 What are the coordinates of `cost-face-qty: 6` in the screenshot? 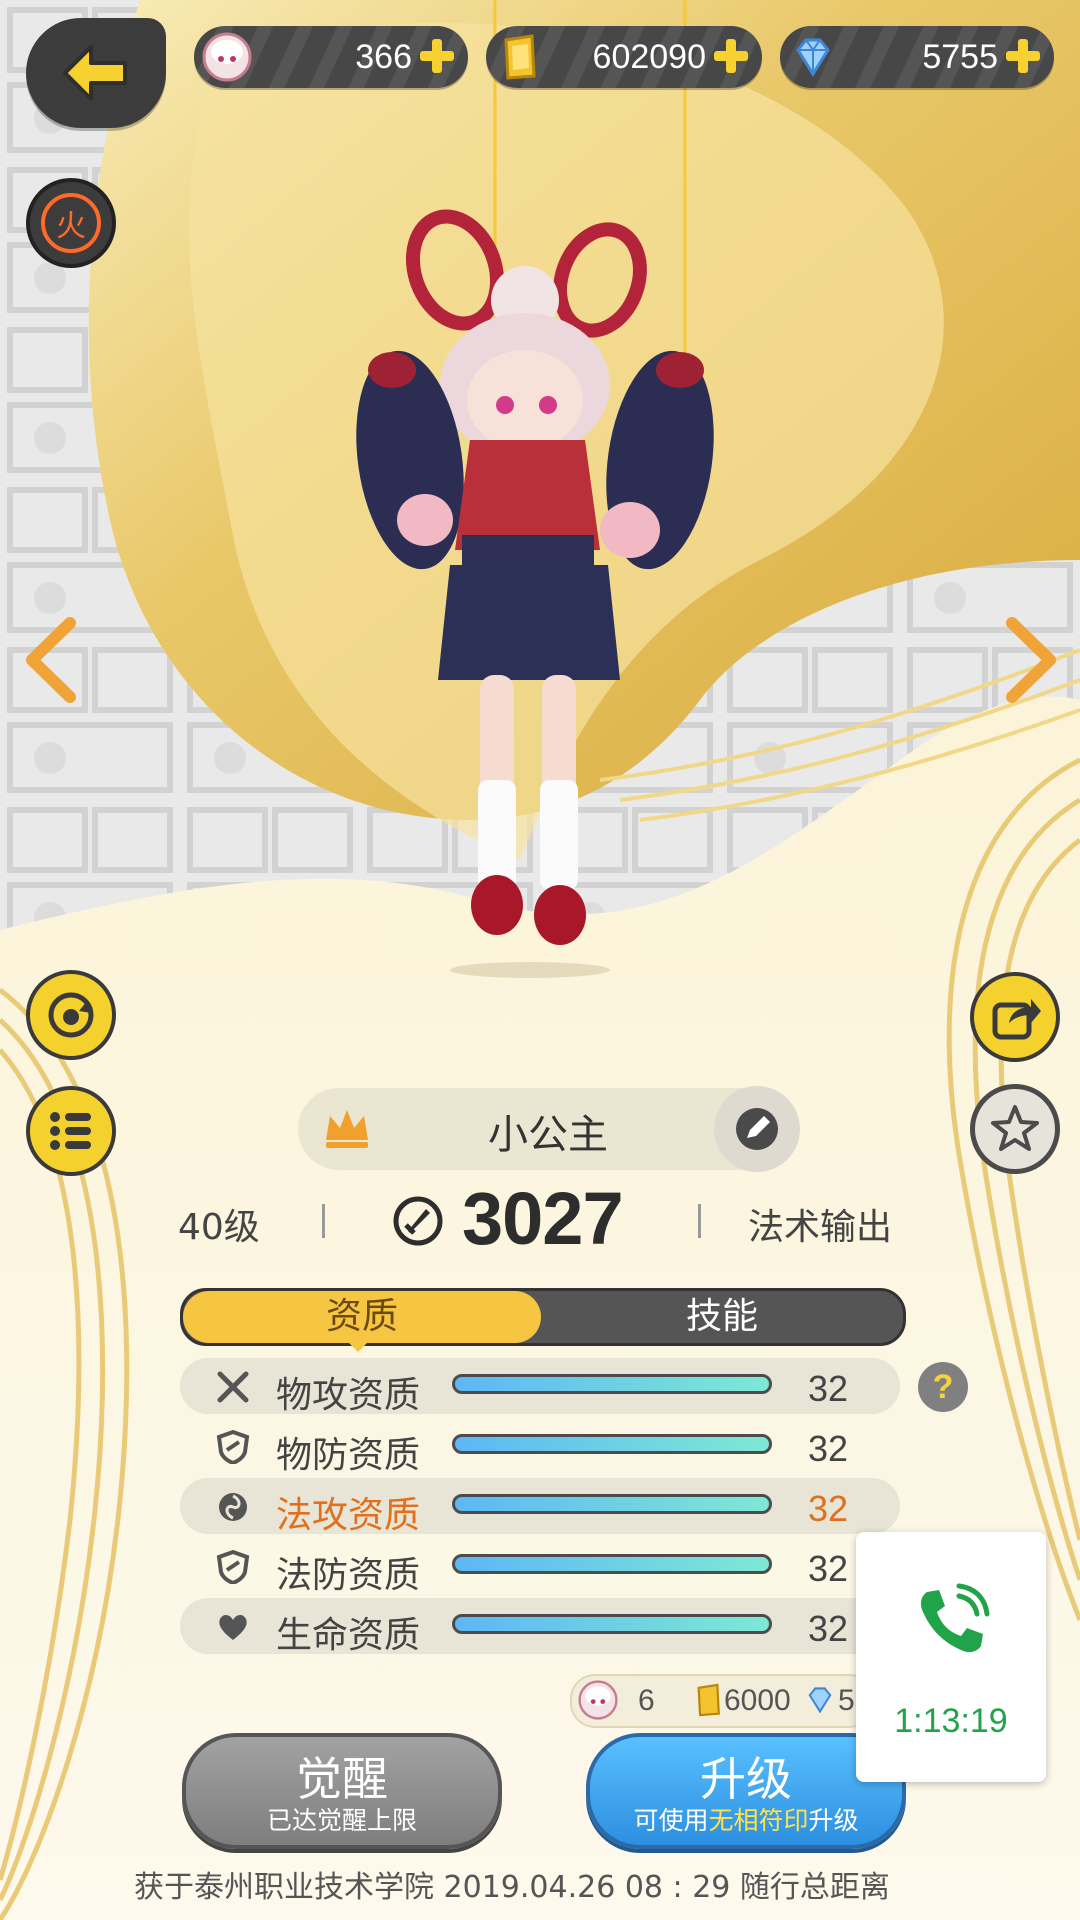 It's located at (646, 1700).